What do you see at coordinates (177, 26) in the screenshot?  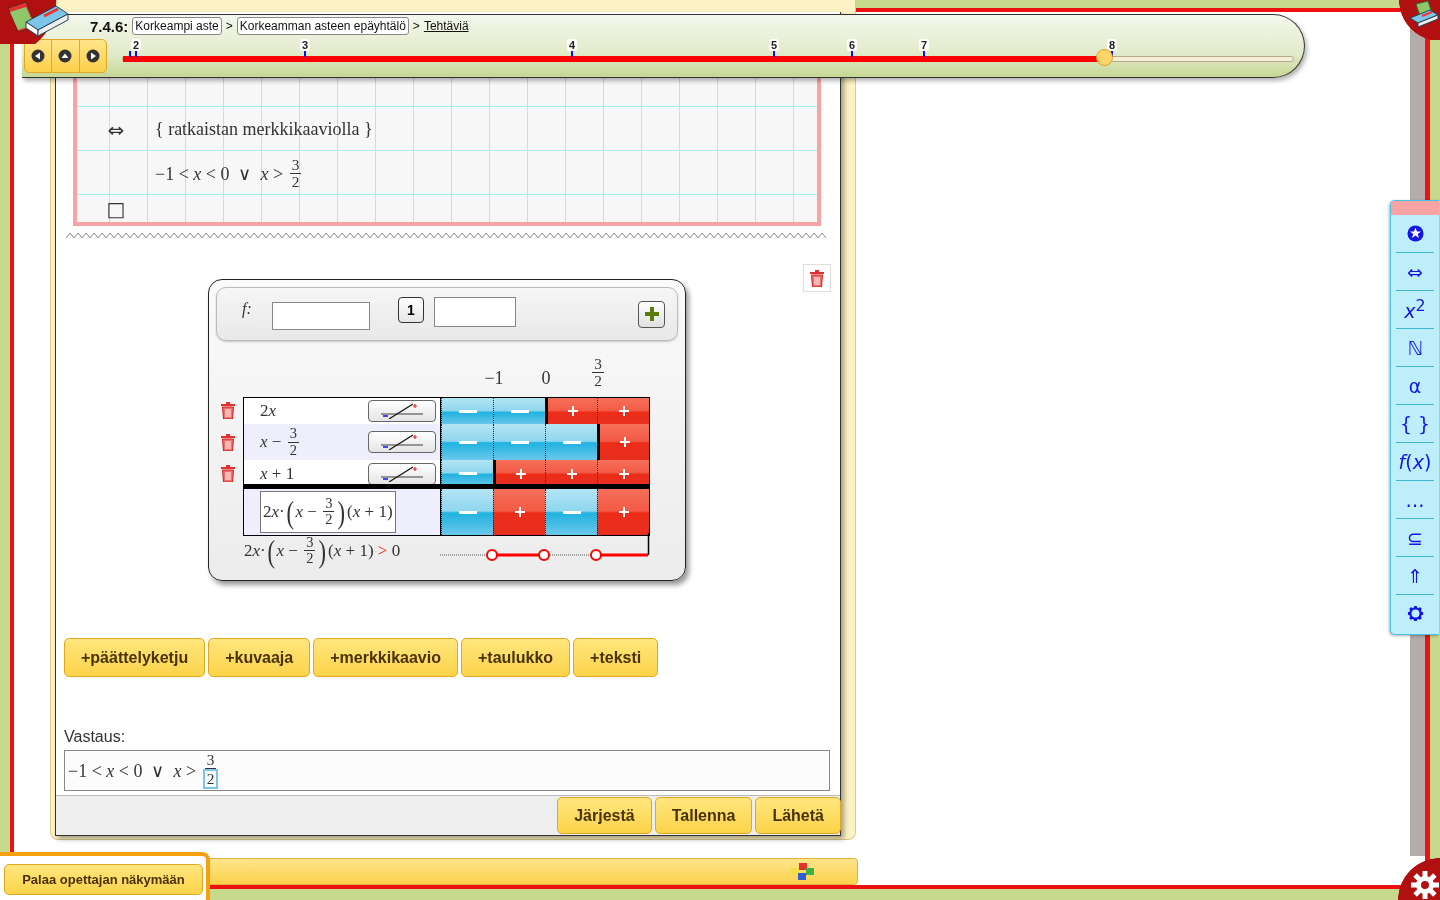 I see `breadcrumb-link: Korkeampi aste` at bounding box center [177, 26].